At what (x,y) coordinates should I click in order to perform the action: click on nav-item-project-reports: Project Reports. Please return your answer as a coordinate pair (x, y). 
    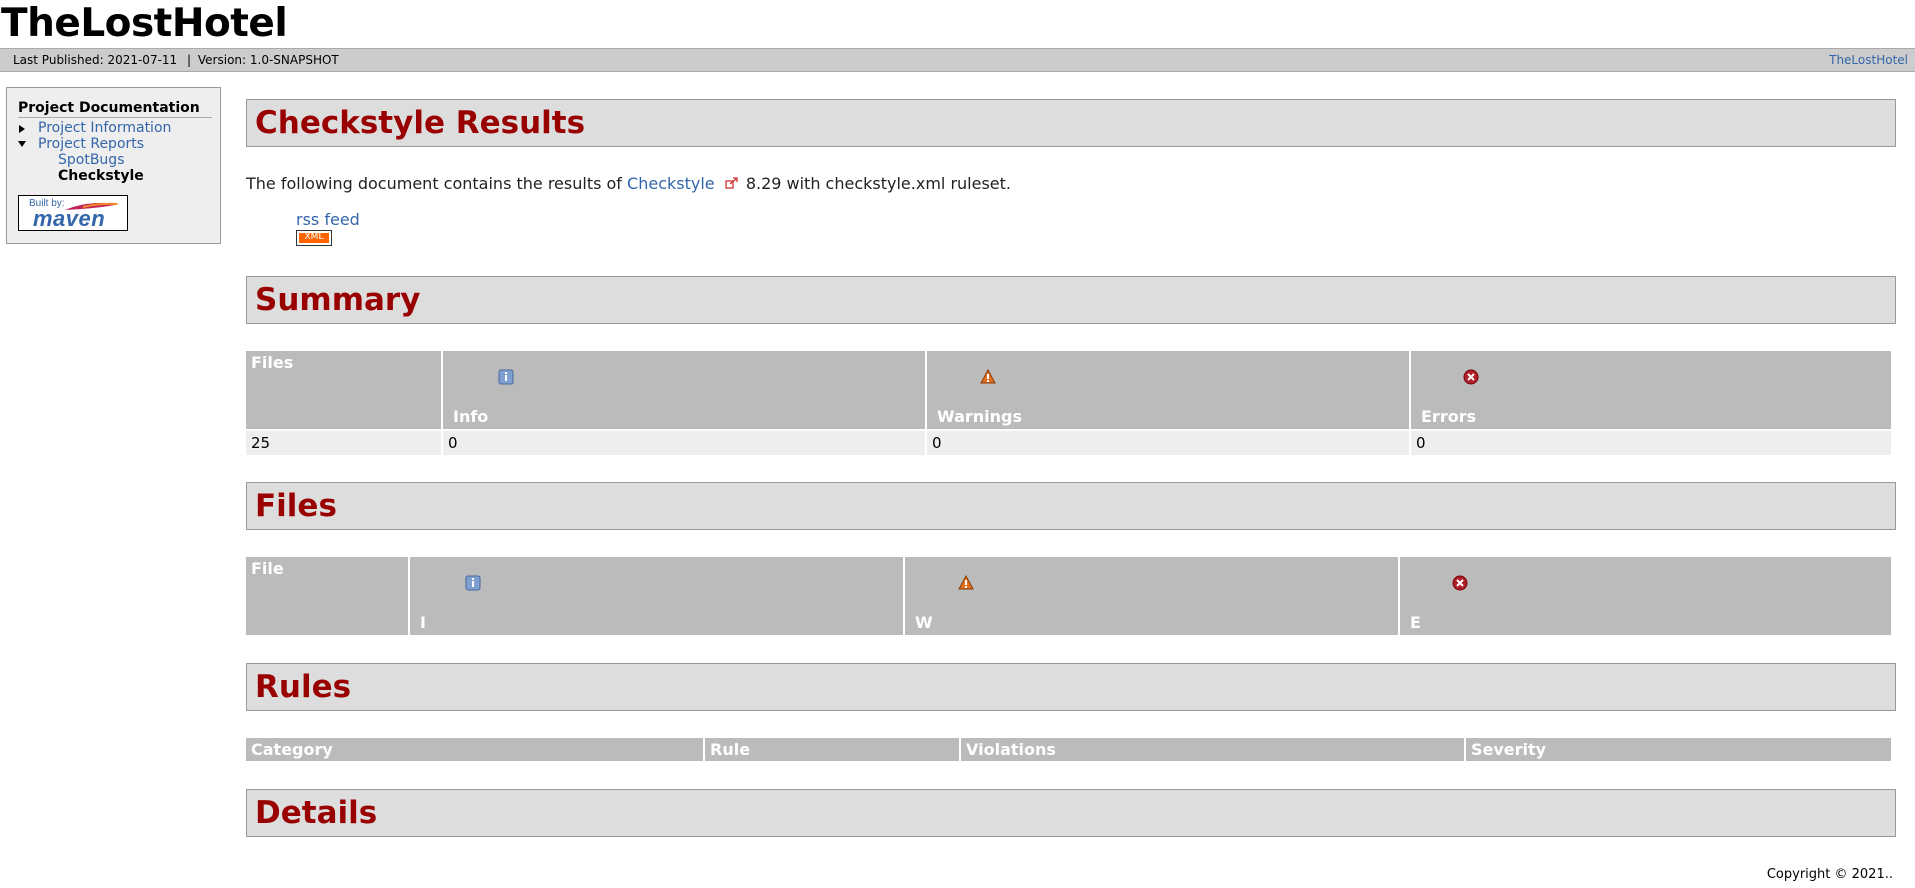
    Looking at the image, I should click on (91, 144).